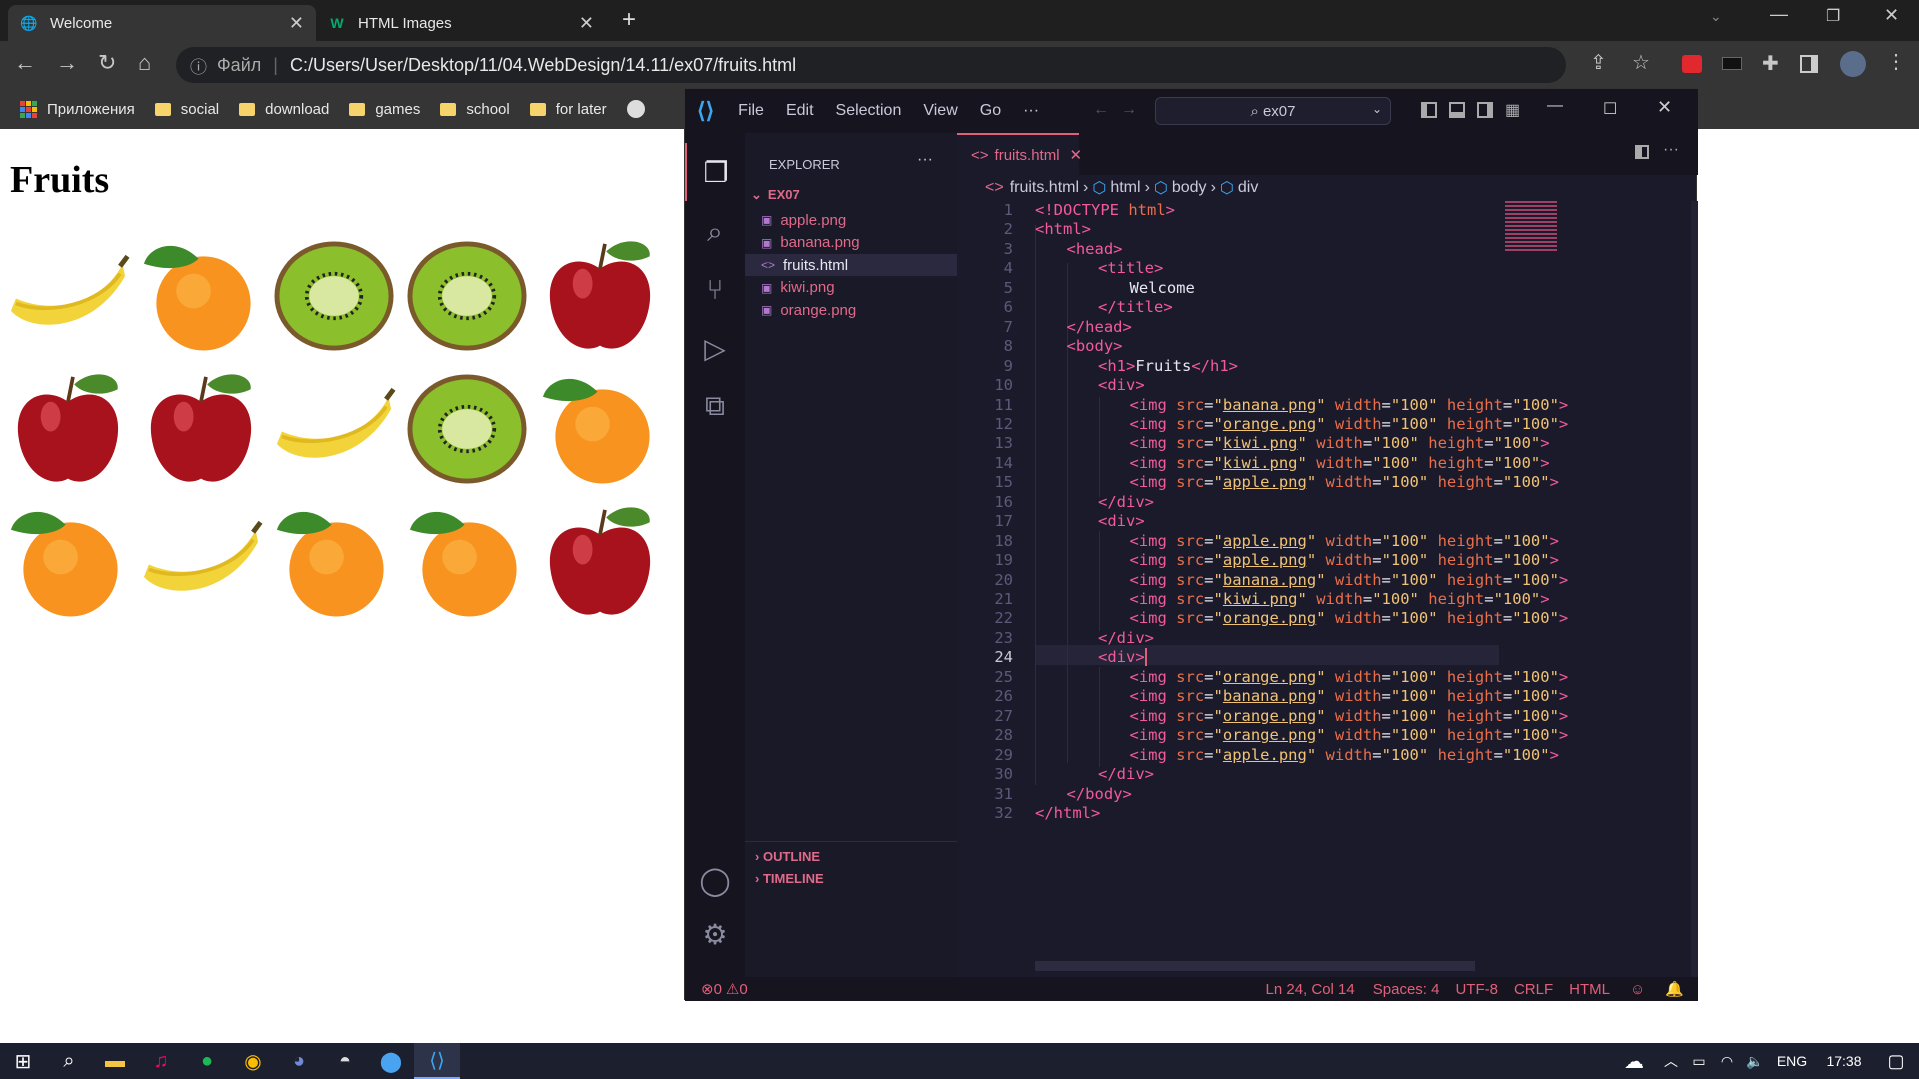 This screenshot has height=1079, width=1919. Describe the element at coordinates (1273, 111) in the screenshot. I see `command-center-search: ⌕ ex07 ⌄` at that location.